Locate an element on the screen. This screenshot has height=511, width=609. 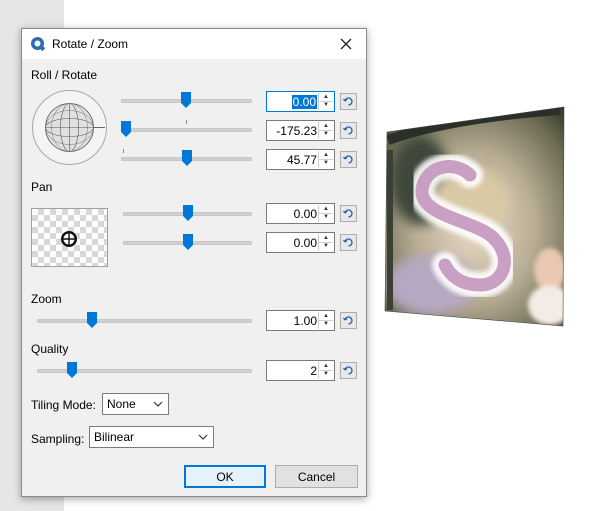
quality-slider is located at coordinates (144, 370).